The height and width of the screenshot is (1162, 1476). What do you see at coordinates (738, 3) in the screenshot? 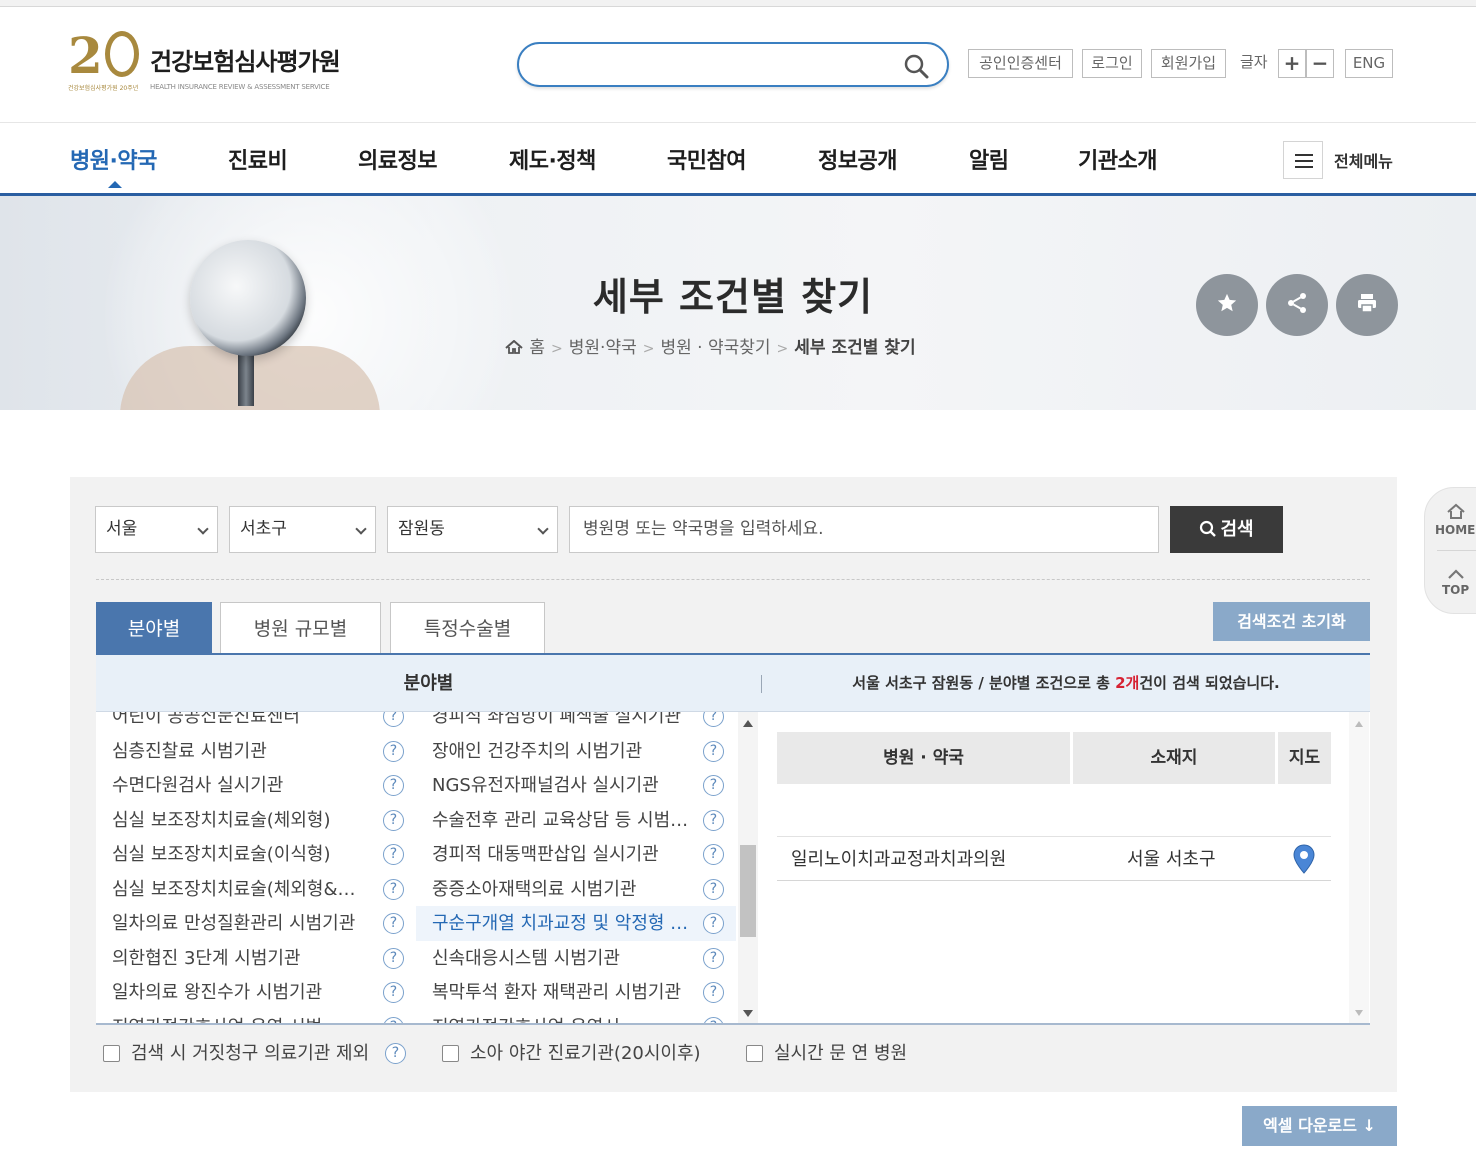
I see `top-strip` at bounding box center [738, 3].